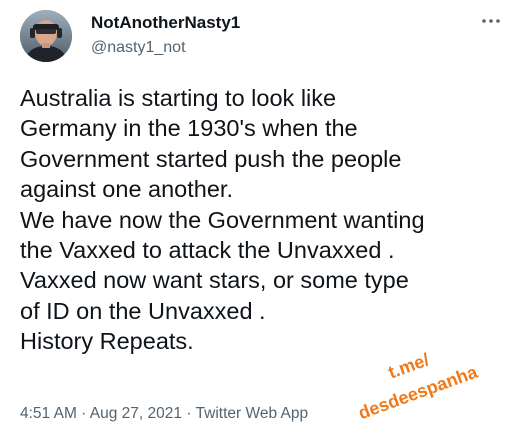  I want to click on tweet-metadata: 4:51 AM · Aug 27, 2021 · Twitter Web App, so click(164, 414).